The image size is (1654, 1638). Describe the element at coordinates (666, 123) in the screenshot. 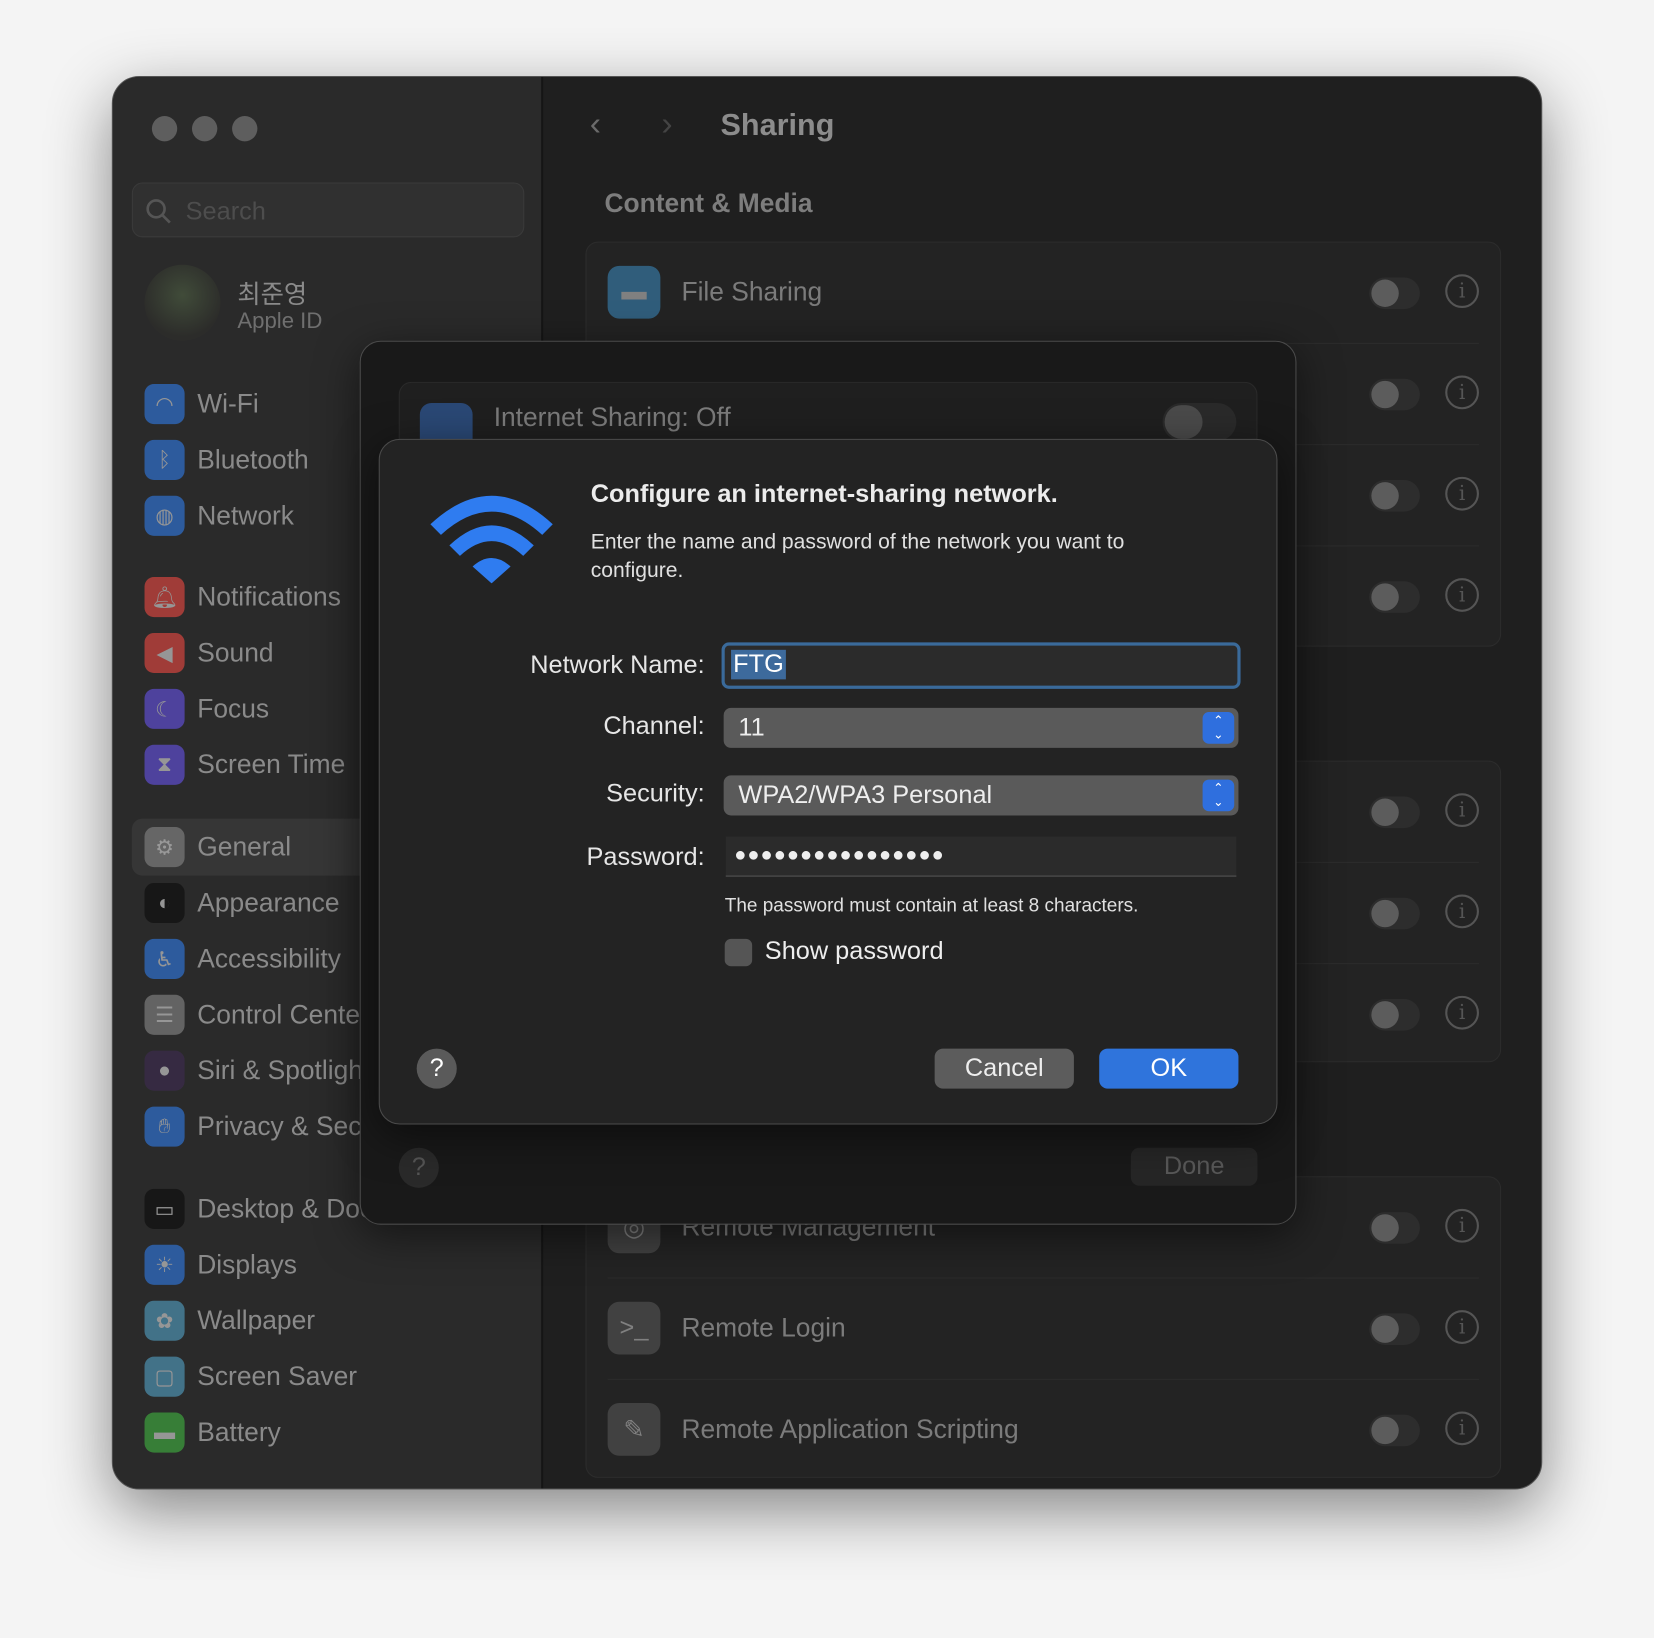

I see `forward-button: ›` at that location.